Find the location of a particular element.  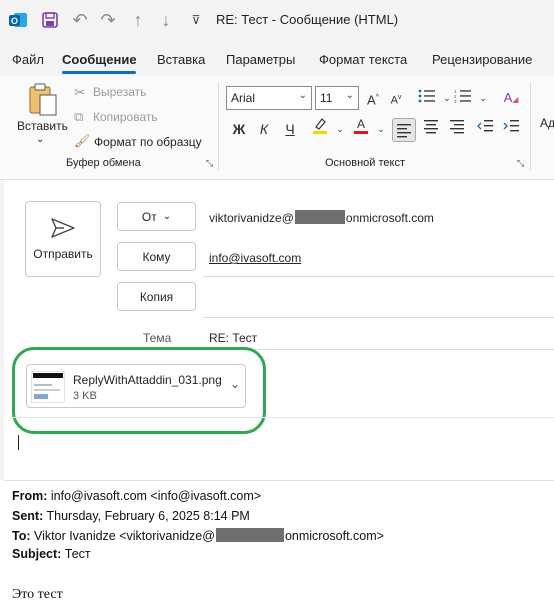

highlight-icon is located at coordinates (320, 127).